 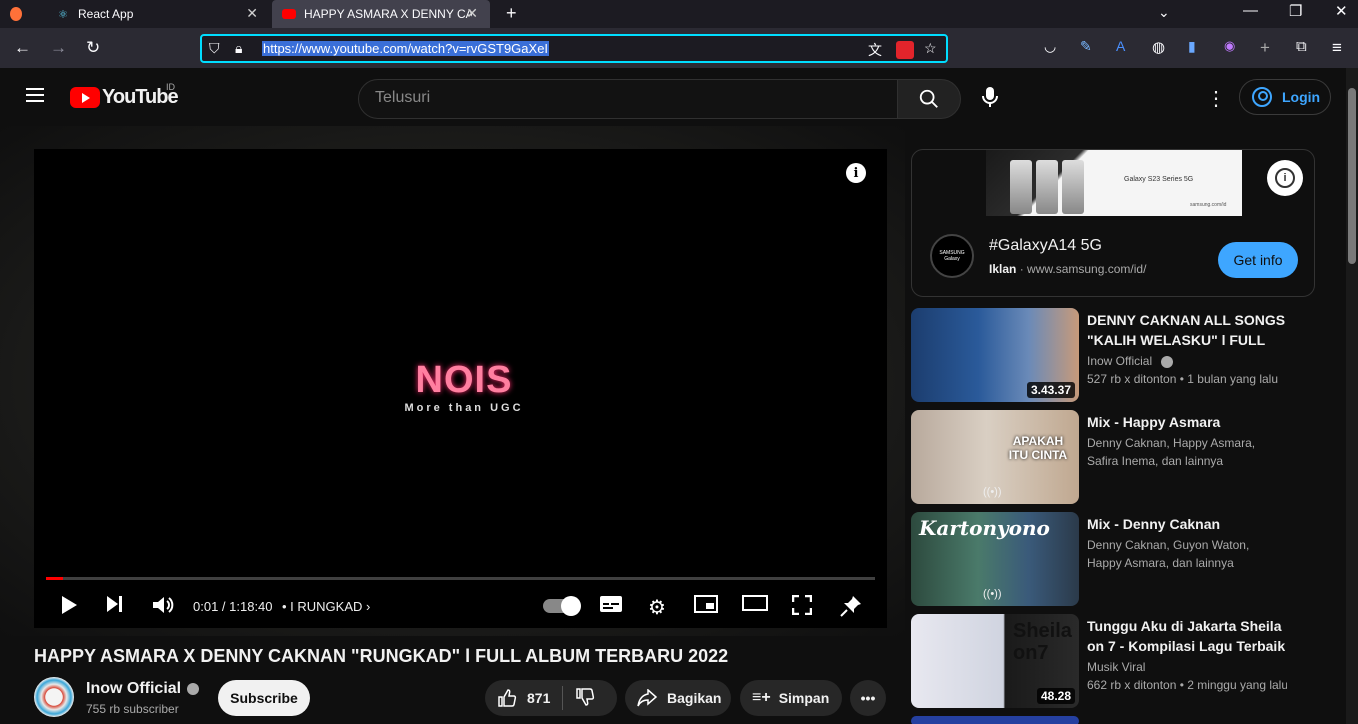 I want to click on menu-icon, so click(x=35, y=95).